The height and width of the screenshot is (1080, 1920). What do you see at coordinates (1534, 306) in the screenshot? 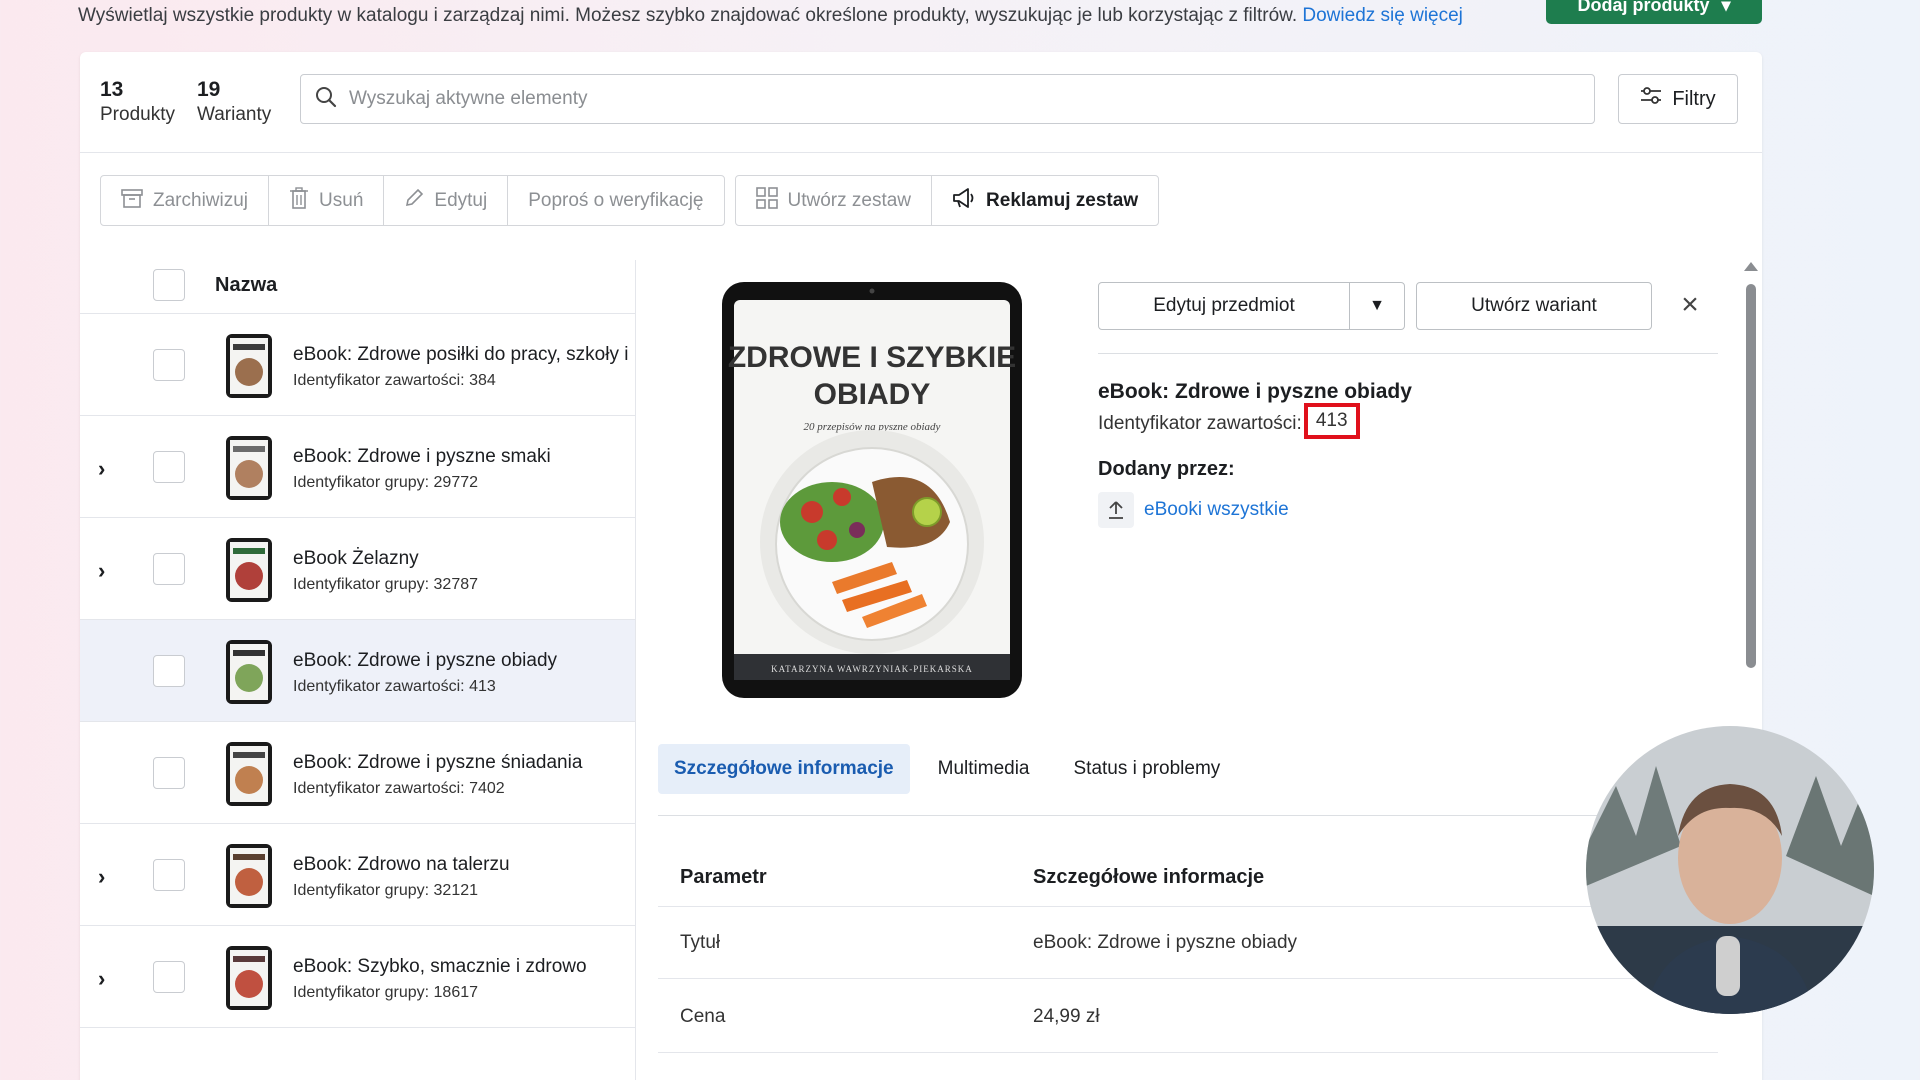
I see `create-variant-button: Utwórz wariant` at bounding box center [1534, 306].